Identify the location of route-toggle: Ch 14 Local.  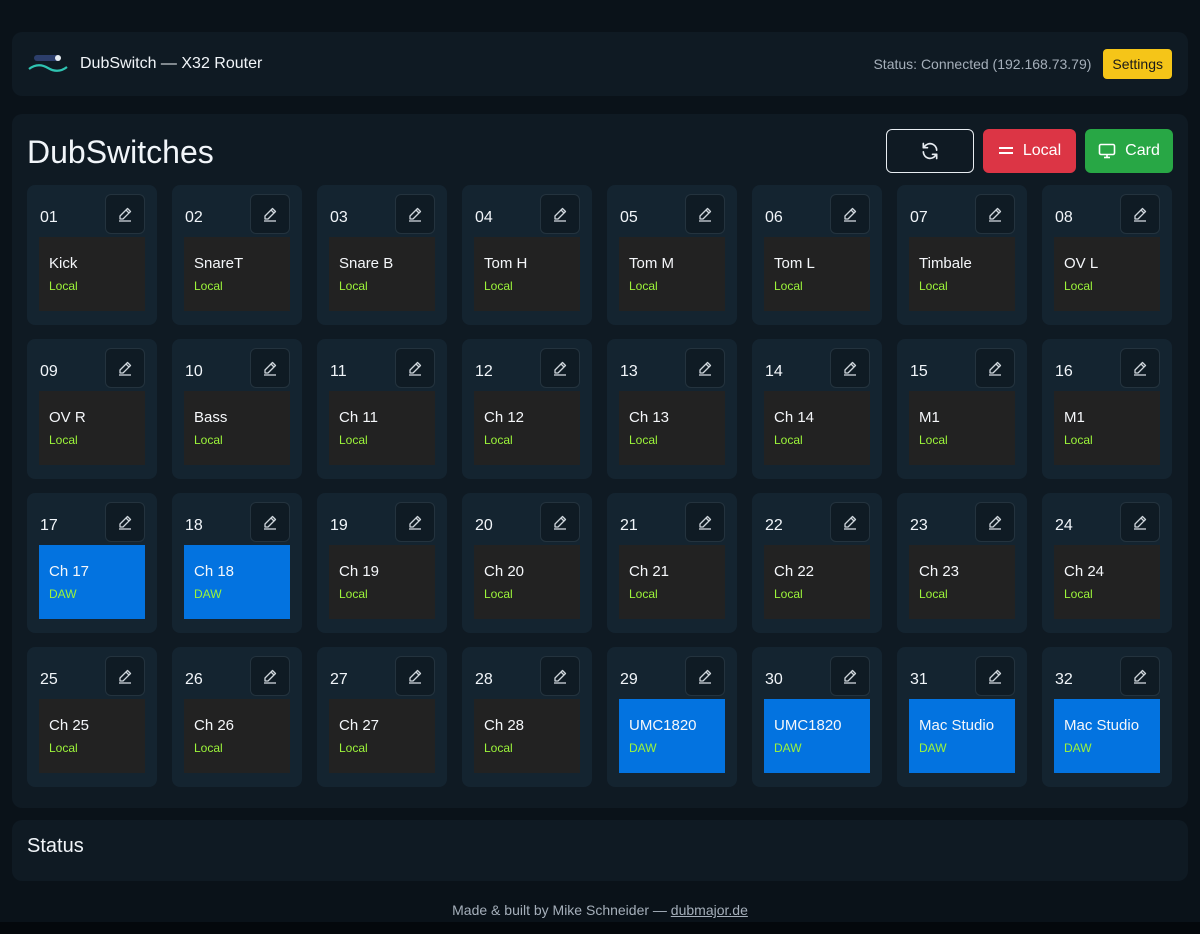
(817, 428).